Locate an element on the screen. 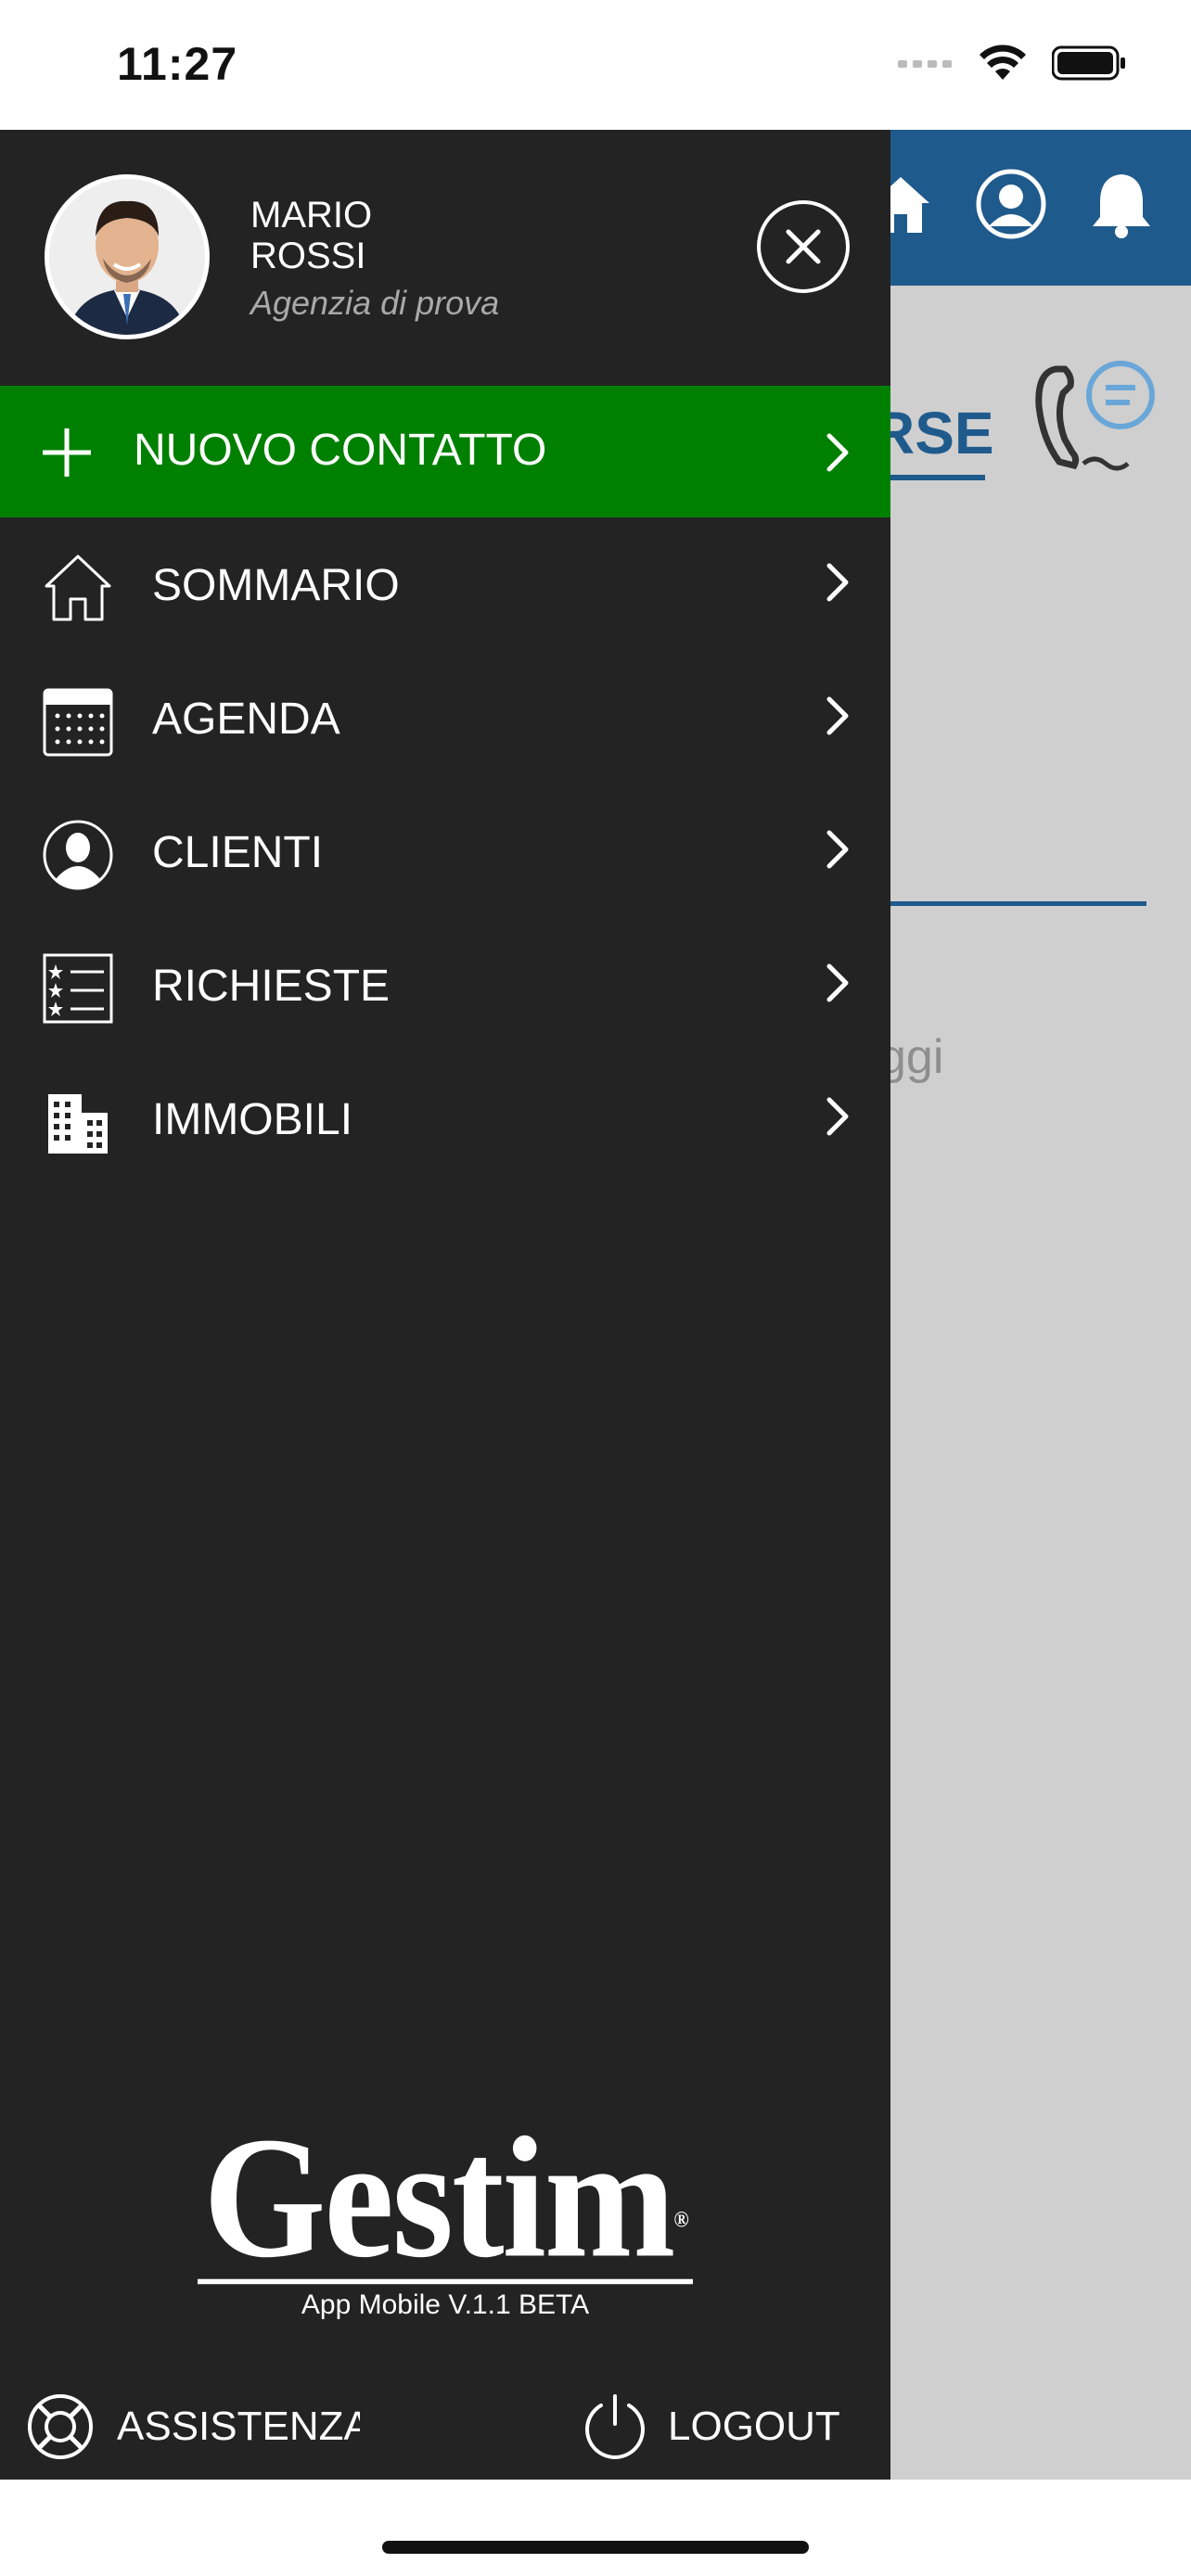 This screenshot has width=1191, height=2576. status-icons is located at coordinates (1012, 66).